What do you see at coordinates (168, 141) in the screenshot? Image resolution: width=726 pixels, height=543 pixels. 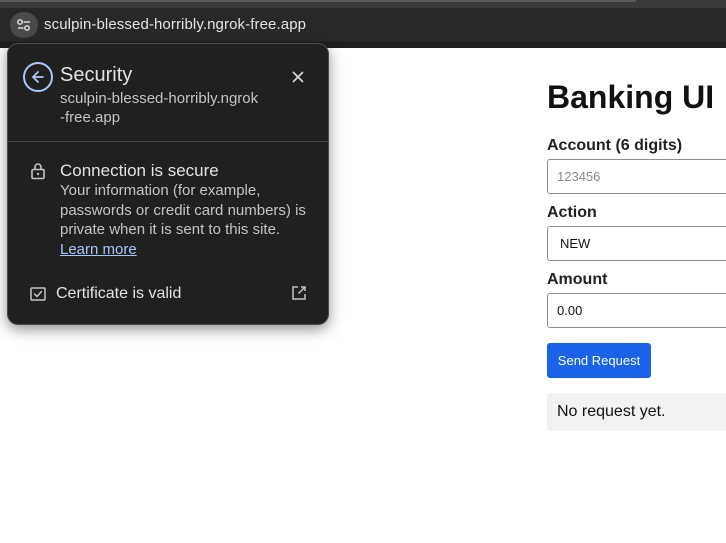 I see `popup-divider` at bounding box center [168, 141].